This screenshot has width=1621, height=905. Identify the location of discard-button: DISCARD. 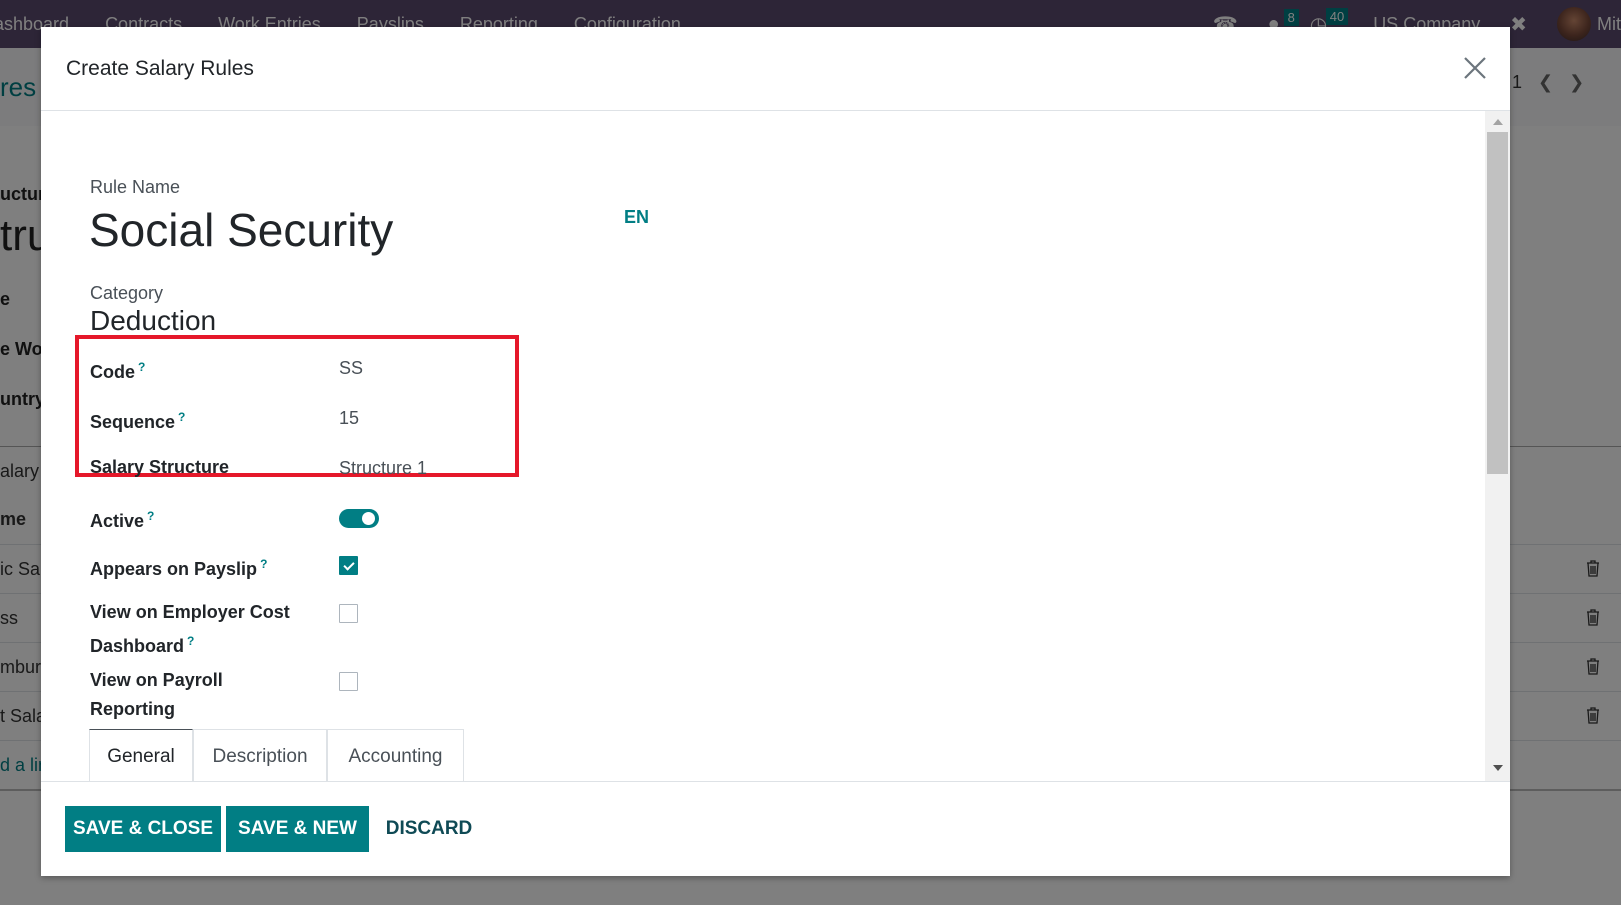
(429, 829).